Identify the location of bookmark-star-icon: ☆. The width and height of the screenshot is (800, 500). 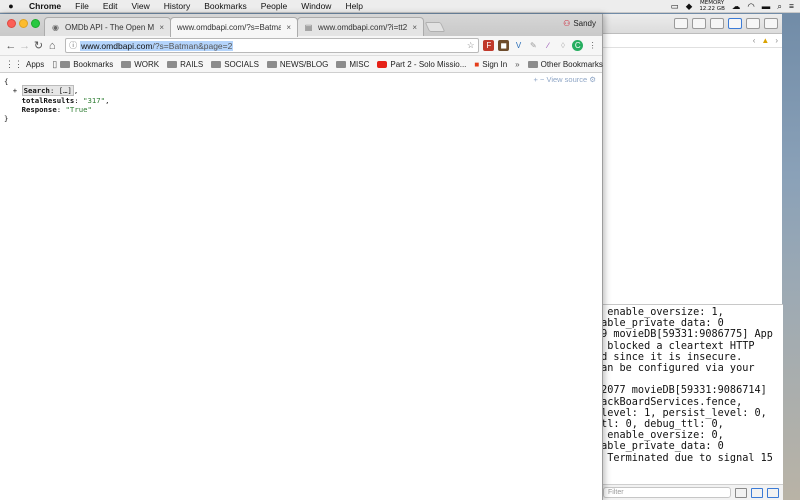
(471, 45).